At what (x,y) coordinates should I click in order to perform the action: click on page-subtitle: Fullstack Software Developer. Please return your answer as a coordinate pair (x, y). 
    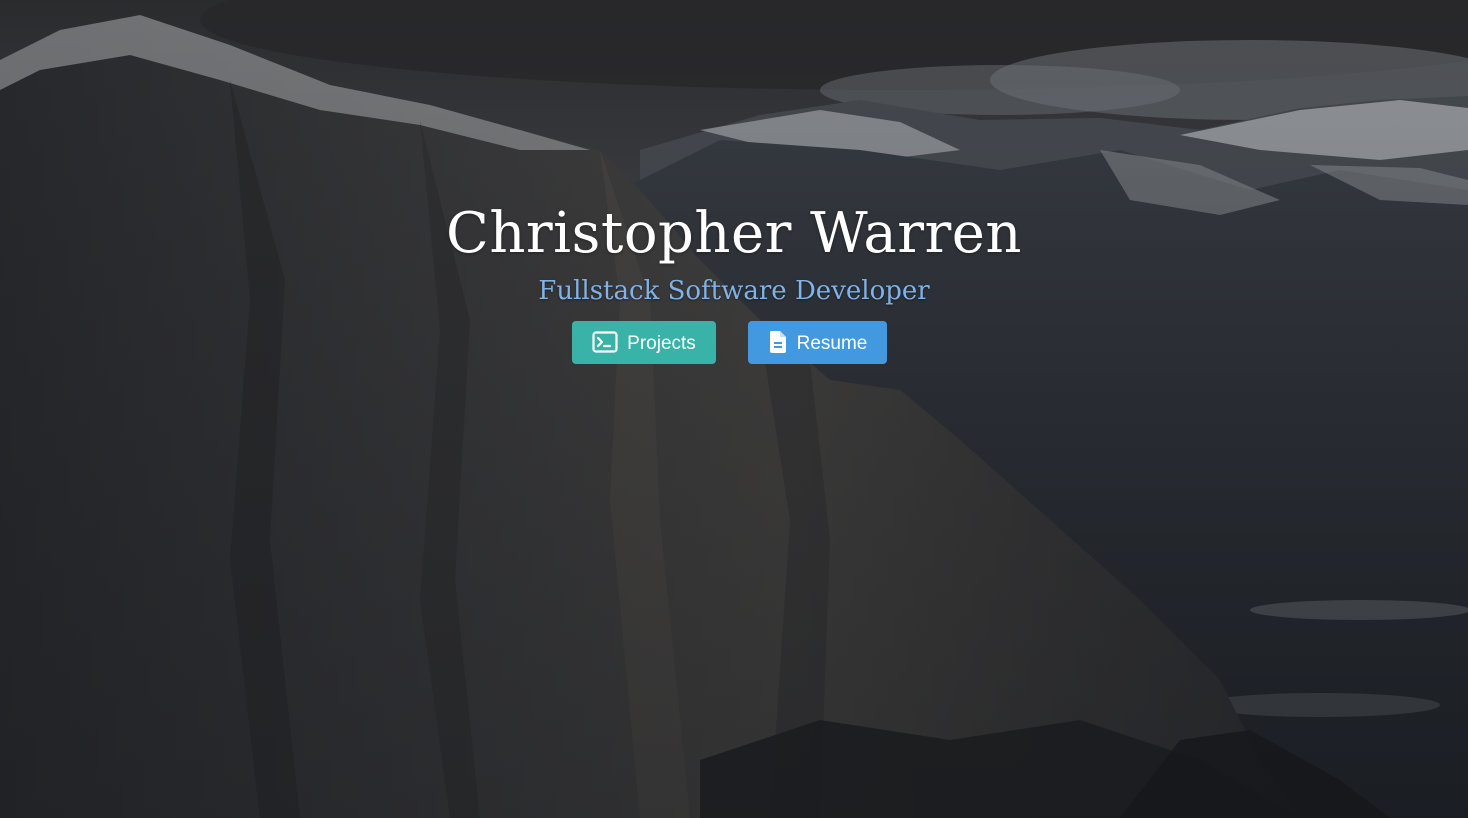
    Looking at the image, I should click on (734, 291).